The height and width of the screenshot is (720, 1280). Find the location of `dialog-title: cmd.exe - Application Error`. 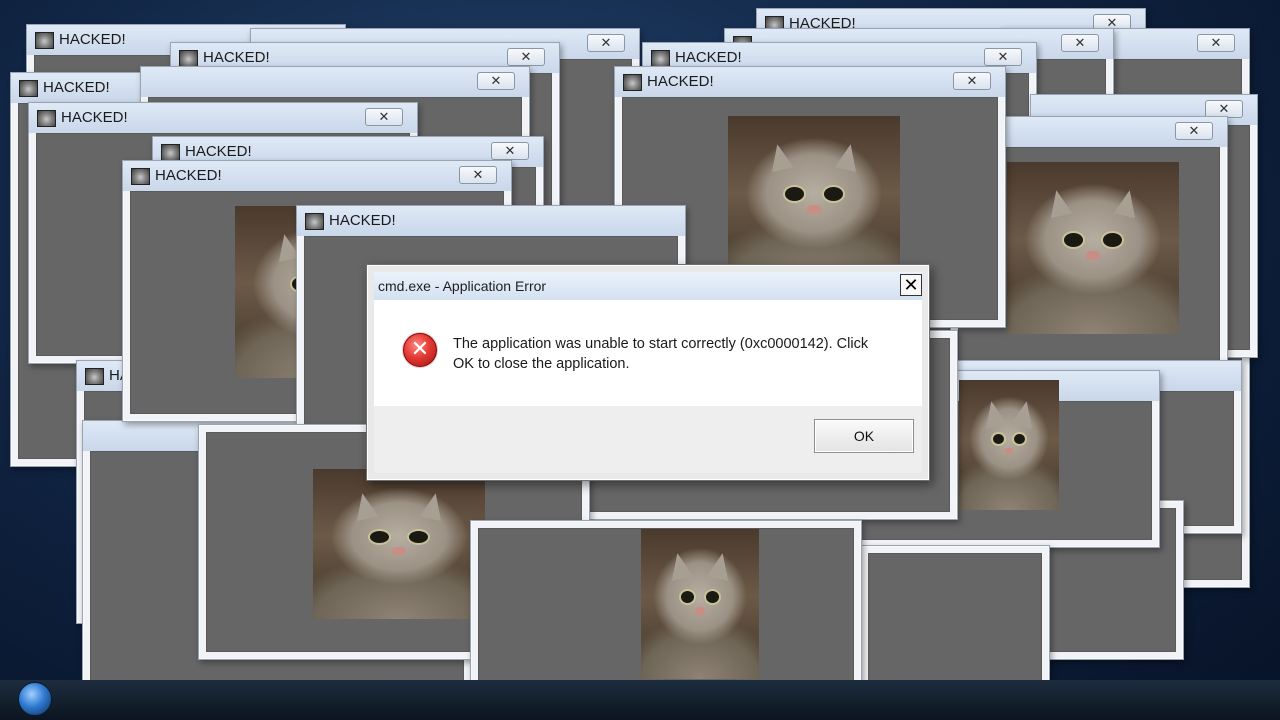

dialog-title: cmd.exe - Application Error is located at coordinates (462, 286).